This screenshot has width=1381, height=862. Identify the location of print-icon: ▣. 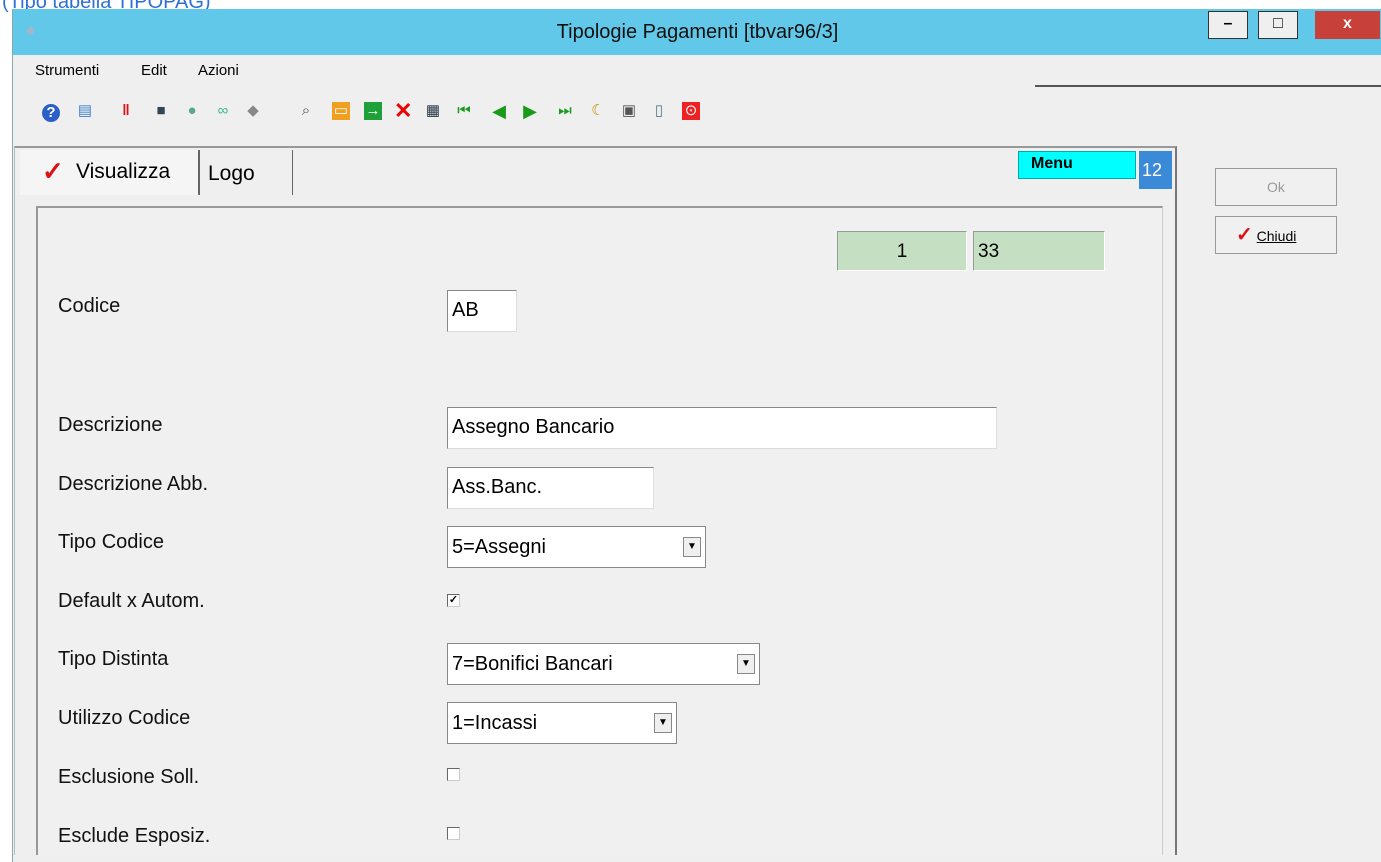
(629, 111).